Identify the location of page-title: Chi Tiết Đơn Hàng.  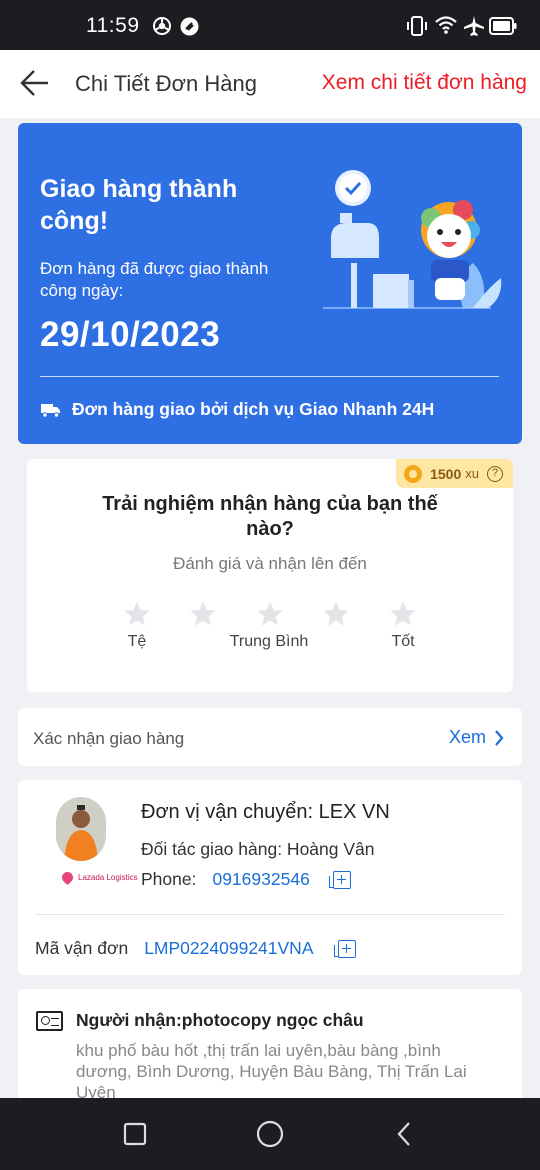
(166, 83).